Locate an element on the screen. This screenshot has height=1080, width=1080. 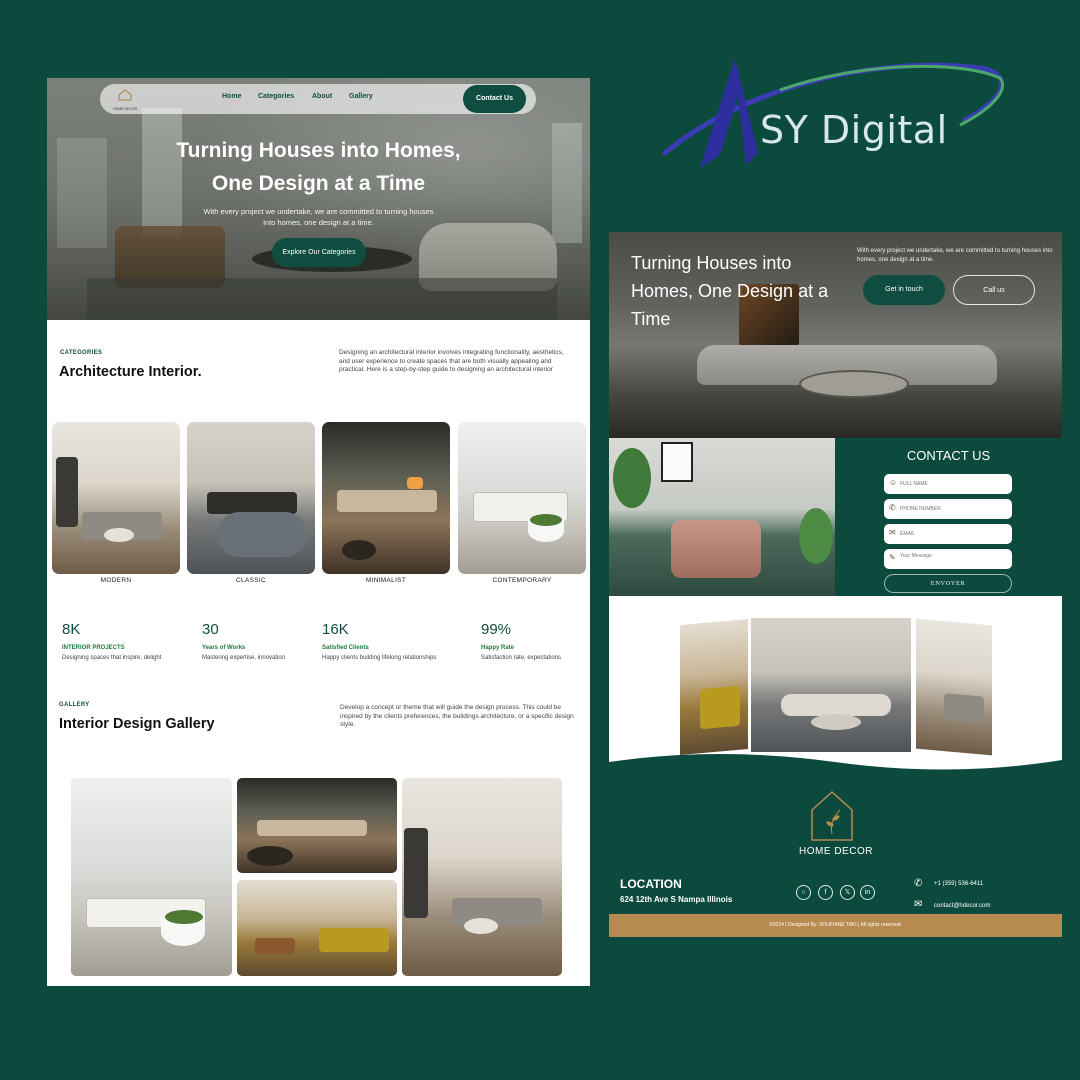
stat-label: Satisfied Clients is located at coordinates (345, 648).